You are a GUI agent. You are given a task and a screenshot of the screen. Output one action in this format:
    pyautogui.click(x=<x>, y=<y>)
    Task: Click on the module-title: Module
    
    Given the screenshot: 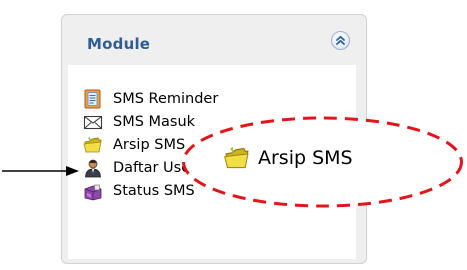 What is the action you would take?
    pyautogui.click(x=119, y=44)
    